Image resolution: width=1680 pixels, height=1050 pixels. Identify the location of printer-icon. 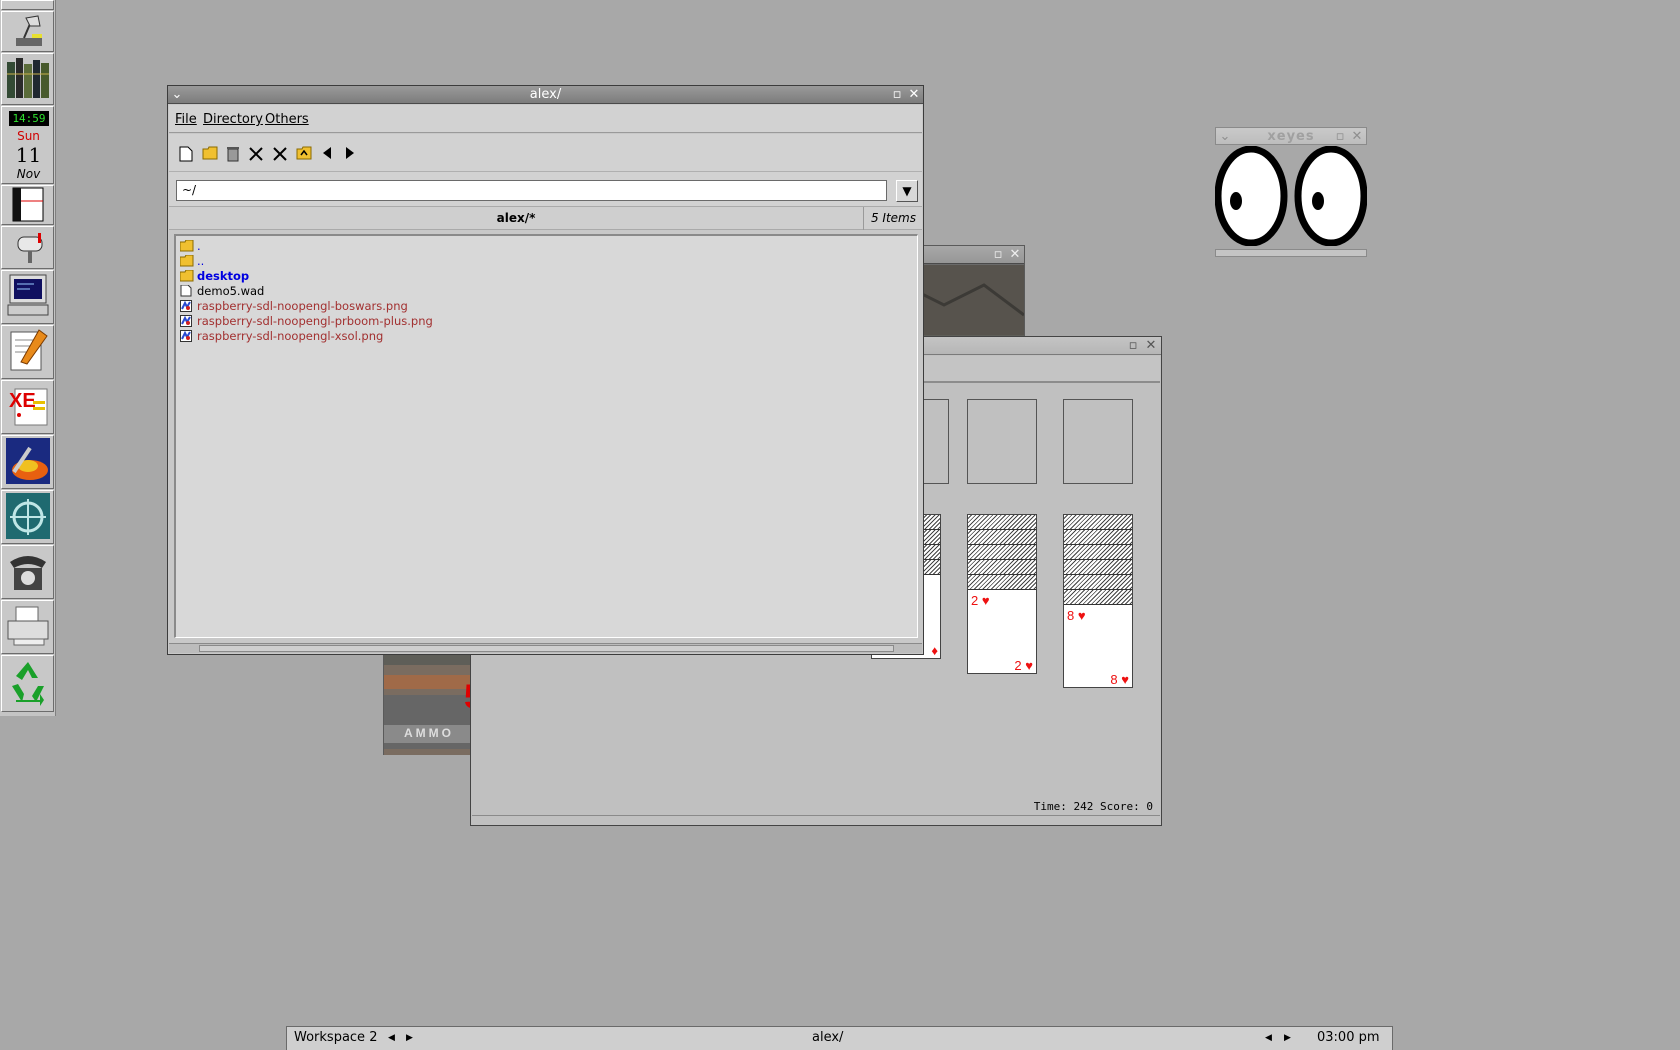
(27, 626).